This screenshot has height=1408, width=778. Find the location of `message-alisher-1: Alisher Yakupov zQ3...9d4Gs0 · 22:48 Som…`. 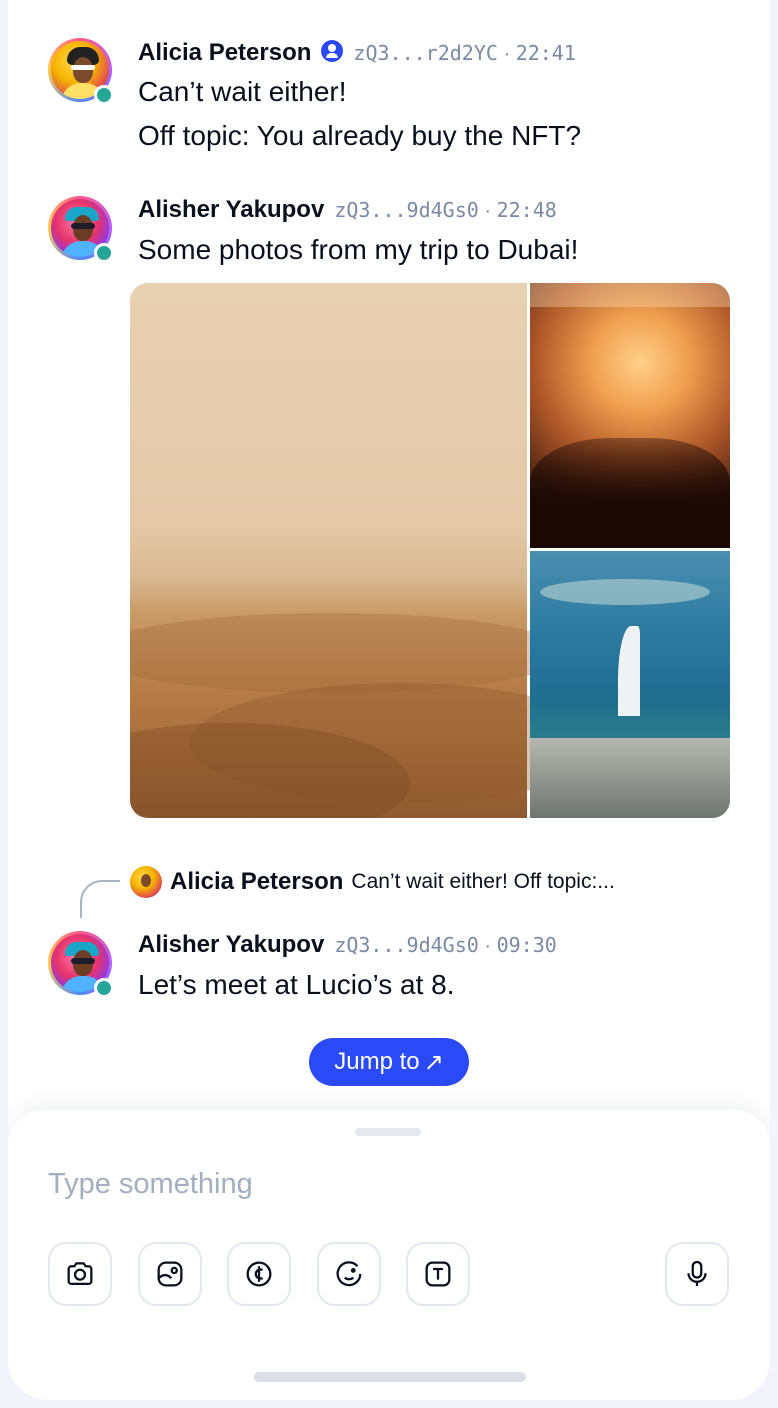

message-alisher-1: Alisher Yakupov zQ3...9d4Gs0 · 22:48 Som… is located at coordinates (399, 234).